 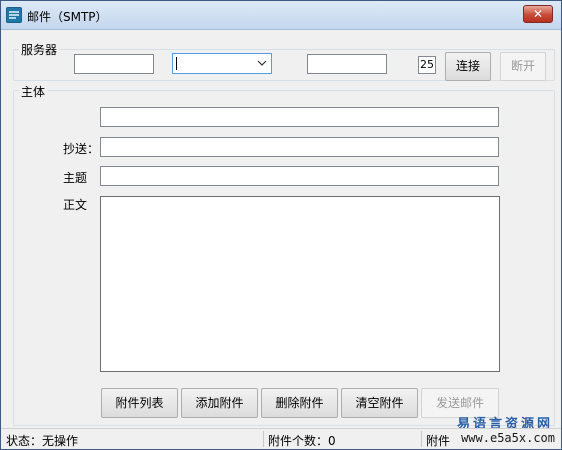 I want to click on title-bar: 邮件（SMTP） ✕, so click(x=281, y=15).